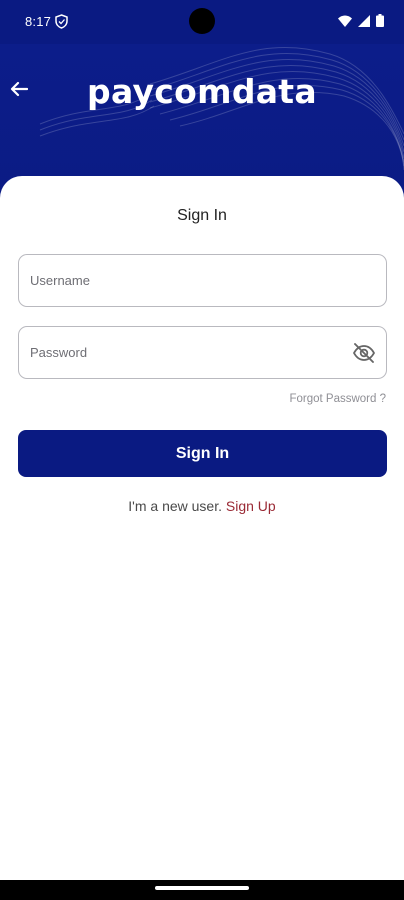  Describe the element at coordinates (61, 21) in the screenshot. I see `shield-icon` at that location.